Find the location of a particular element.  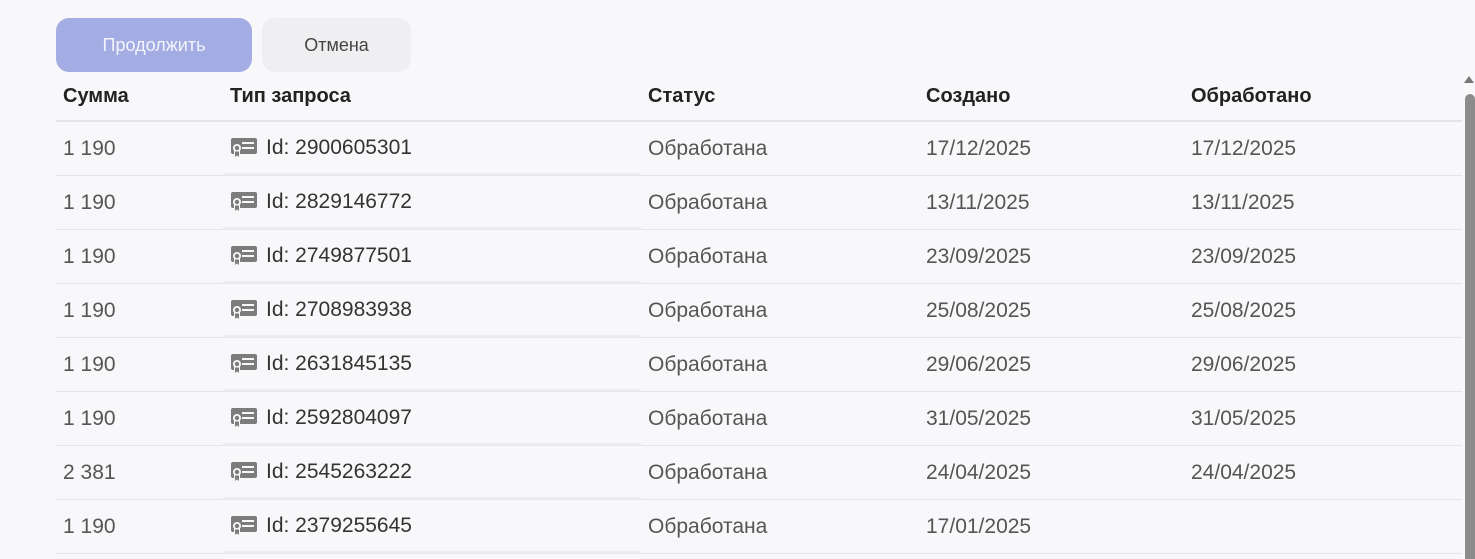

cancel-button: Отмена is located at coordinates (336, 45).